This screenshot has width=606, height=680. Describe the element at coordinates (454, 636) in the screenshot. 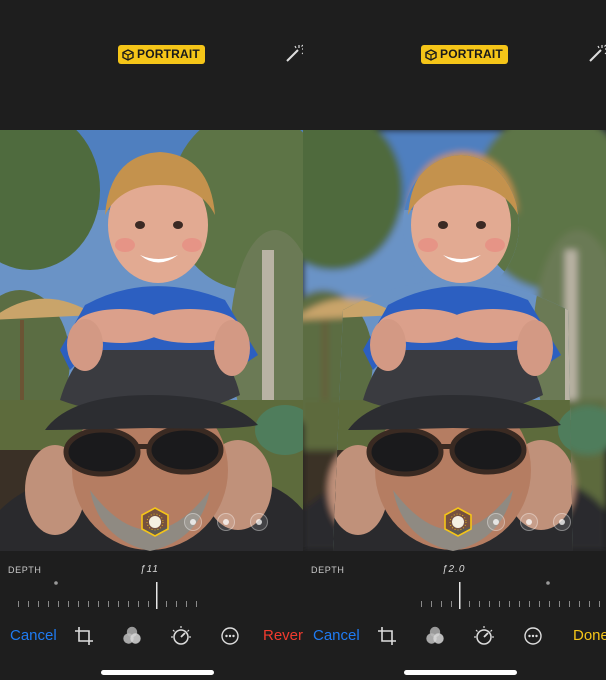

I see `edit-toolbar: Cancel Done` at that location.